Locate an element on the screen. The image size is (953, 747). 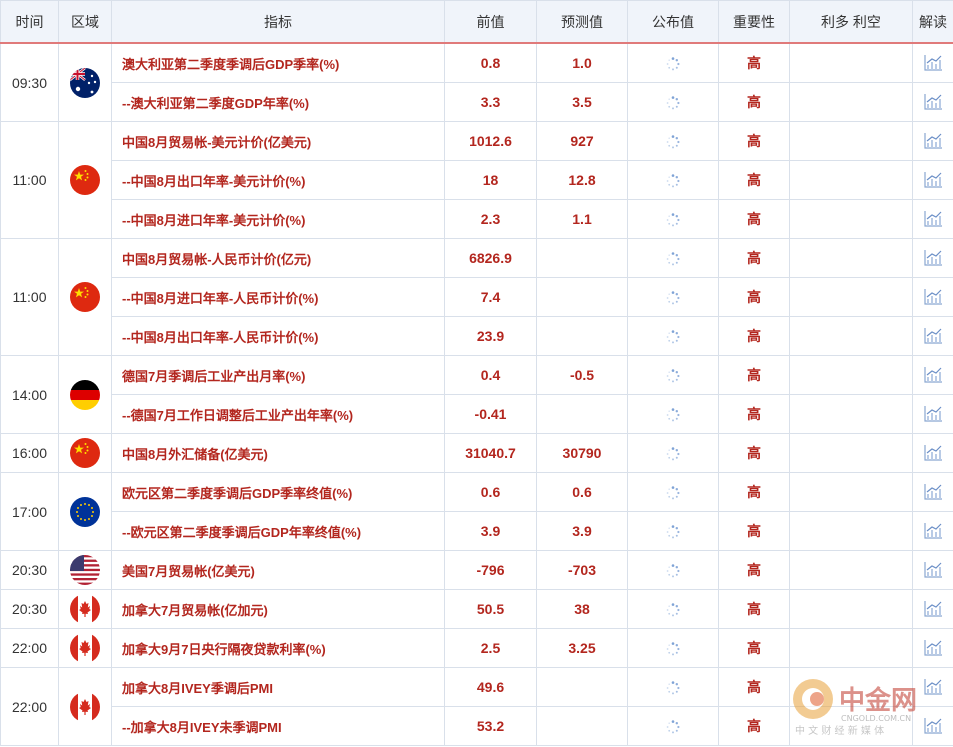
previous-value: -0.41 is located at coordinates (490, 414).